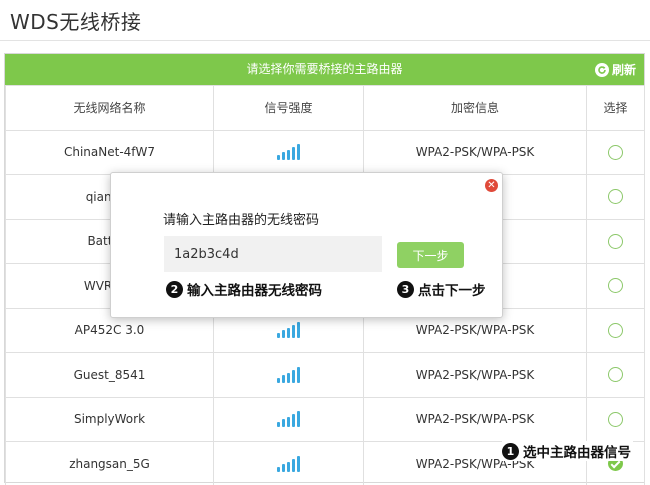 The width and height of the screenshot is (650, 485). I want to click on table-row: ChinaNet-4fW7 WPA2-PSK/WPA-PSK, so click(325, 152).